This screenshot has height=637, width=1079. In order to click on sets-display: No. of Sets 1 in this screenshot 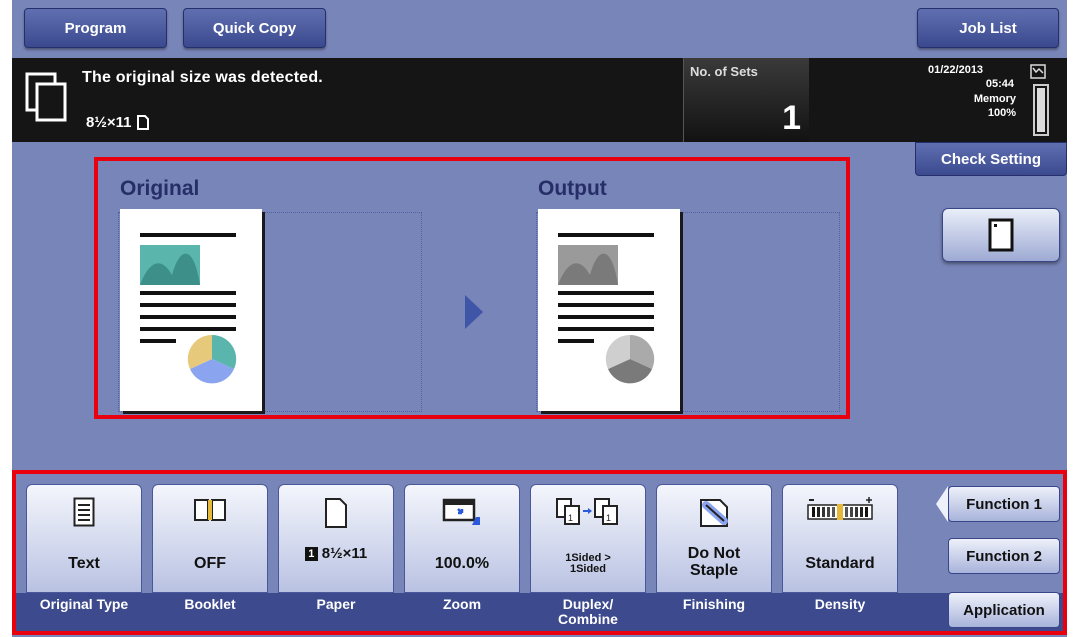, I will do `click(746, 100)`.